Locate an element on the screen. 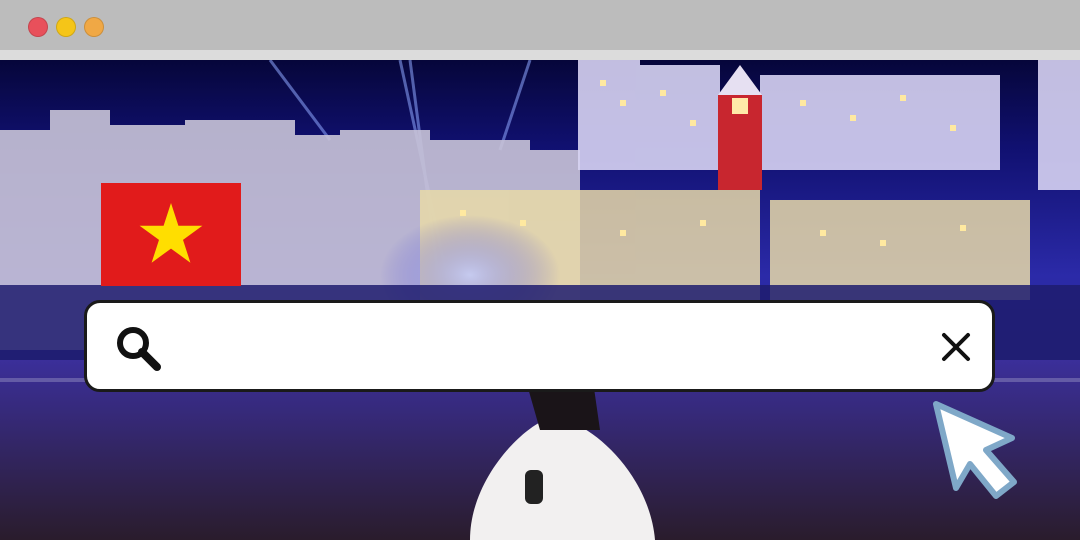 The image size is (1080, 540). close-icon is located at coordinates (956, 347).